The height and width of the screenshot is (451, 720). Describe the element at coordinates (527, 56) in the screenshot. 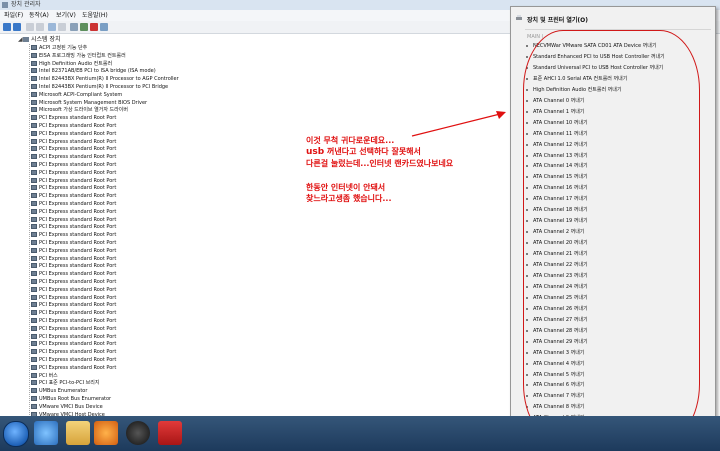

I see `bullet-icon` at that location.